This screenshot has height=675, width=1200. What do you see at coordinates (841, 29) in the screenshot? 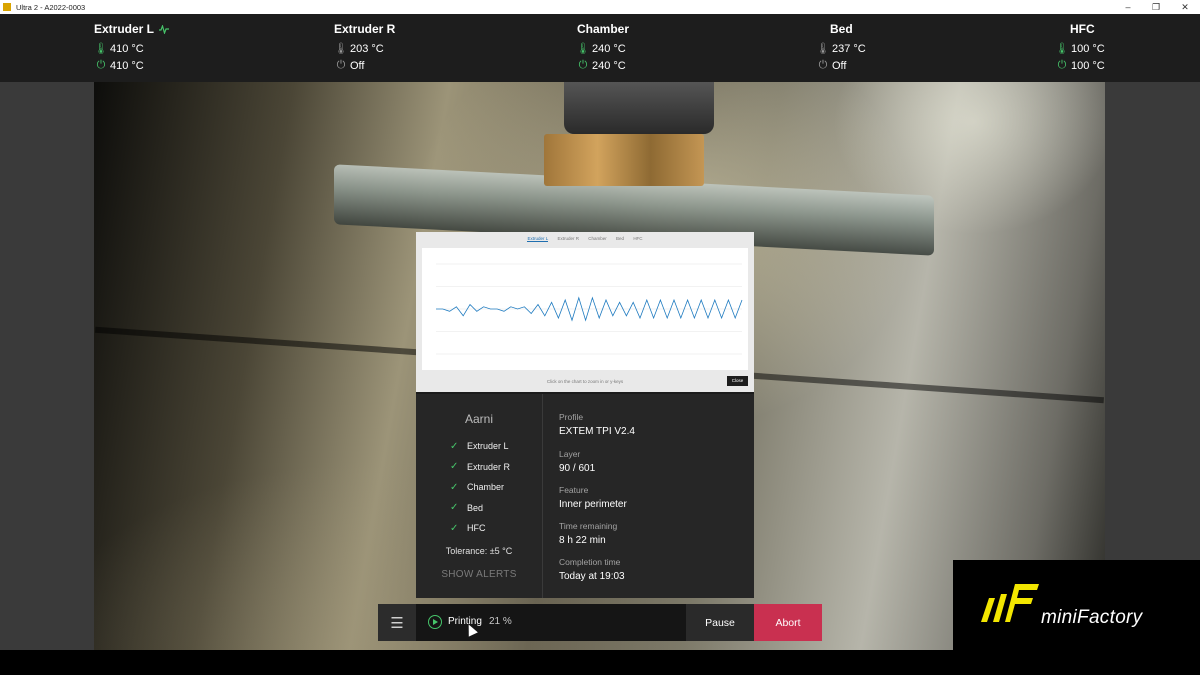
I see `heater-name: Bed` at bounding box center [841, 29].